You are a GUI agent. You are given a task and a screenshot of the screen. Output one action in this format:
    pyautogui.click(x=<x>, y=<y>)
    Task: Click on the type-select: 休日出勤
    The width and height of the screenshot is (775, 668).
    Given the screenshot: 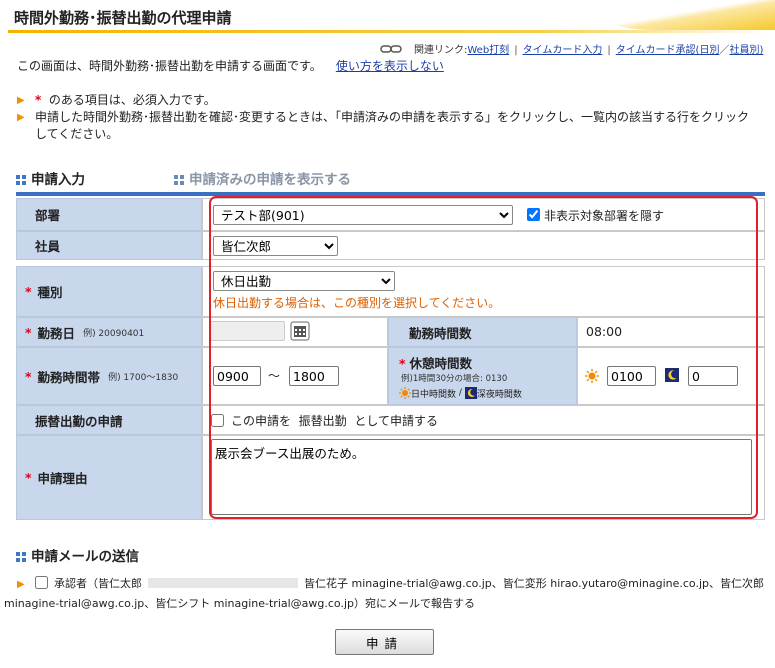 What is the action you would take?
    pyautogui.click(x=304, y=281)
    